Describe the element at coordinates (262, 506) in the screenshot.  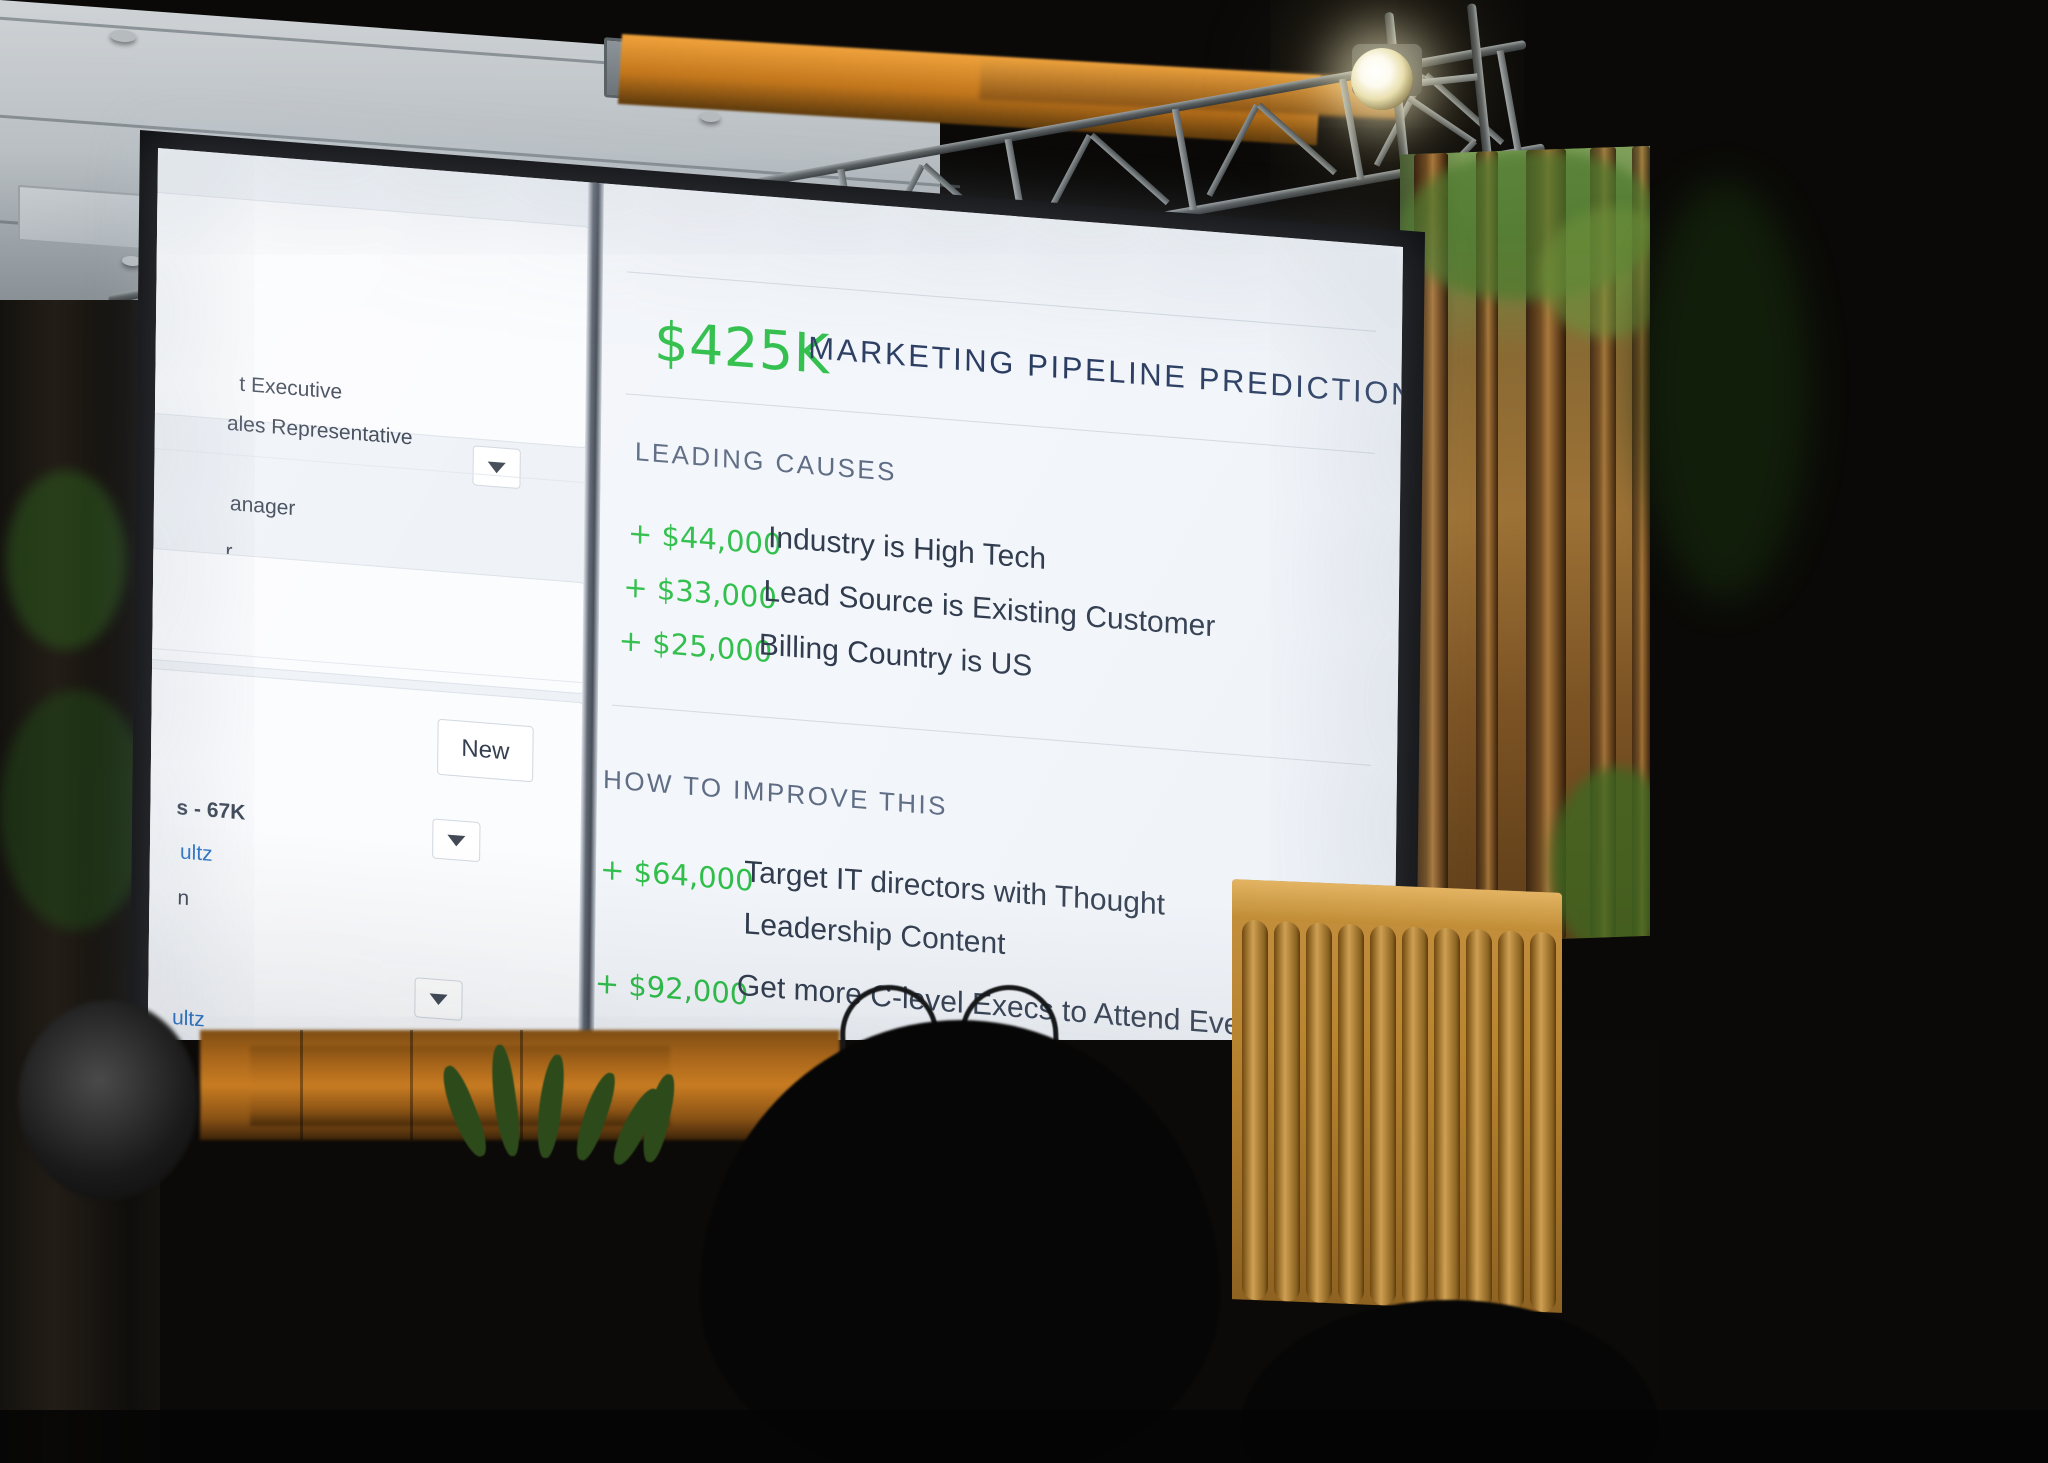
I see `left-item-2: anager` at that location.